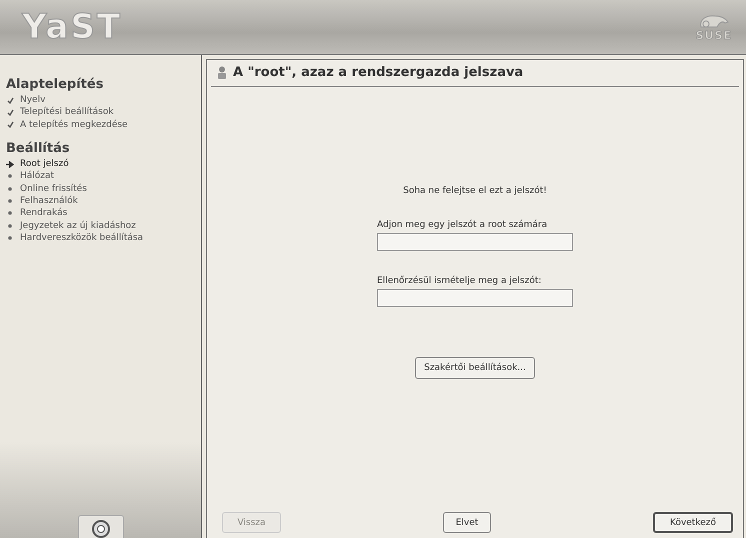 This screenshot has width=746, height=538. Describe the element at coordinates (475, 191) in the screenshot. I see `warning-note: Soha ne felejtse el ezt a jelszót!` at that location.